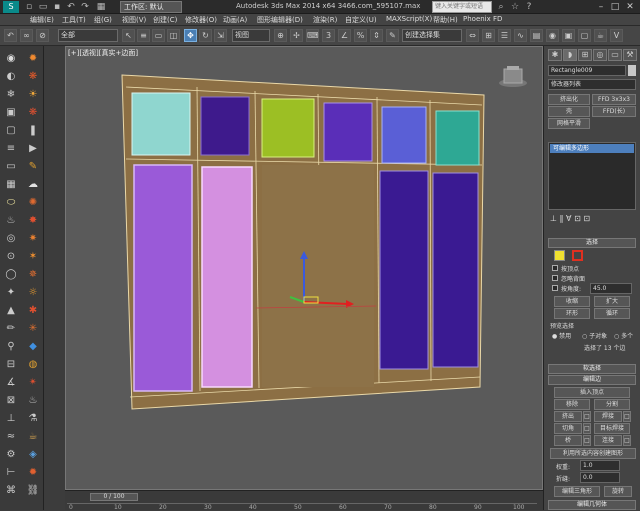  Describe the element at coordinates (569, 111) in the screenshot. I see `shell-modifier-button: 壳` at that location.